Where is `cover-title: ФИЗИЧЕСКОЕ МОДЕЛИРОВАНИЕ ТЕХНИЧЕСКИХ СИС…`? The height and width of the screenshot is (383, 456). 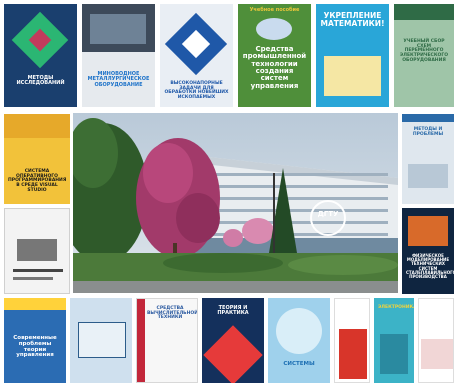
cover-title: ФИЗИЧЕСКОЕ МОДЕЛИРОВАНИЕ ТЕХНИЧЕСКИХ СИС… is located at coordinates (430, 266).